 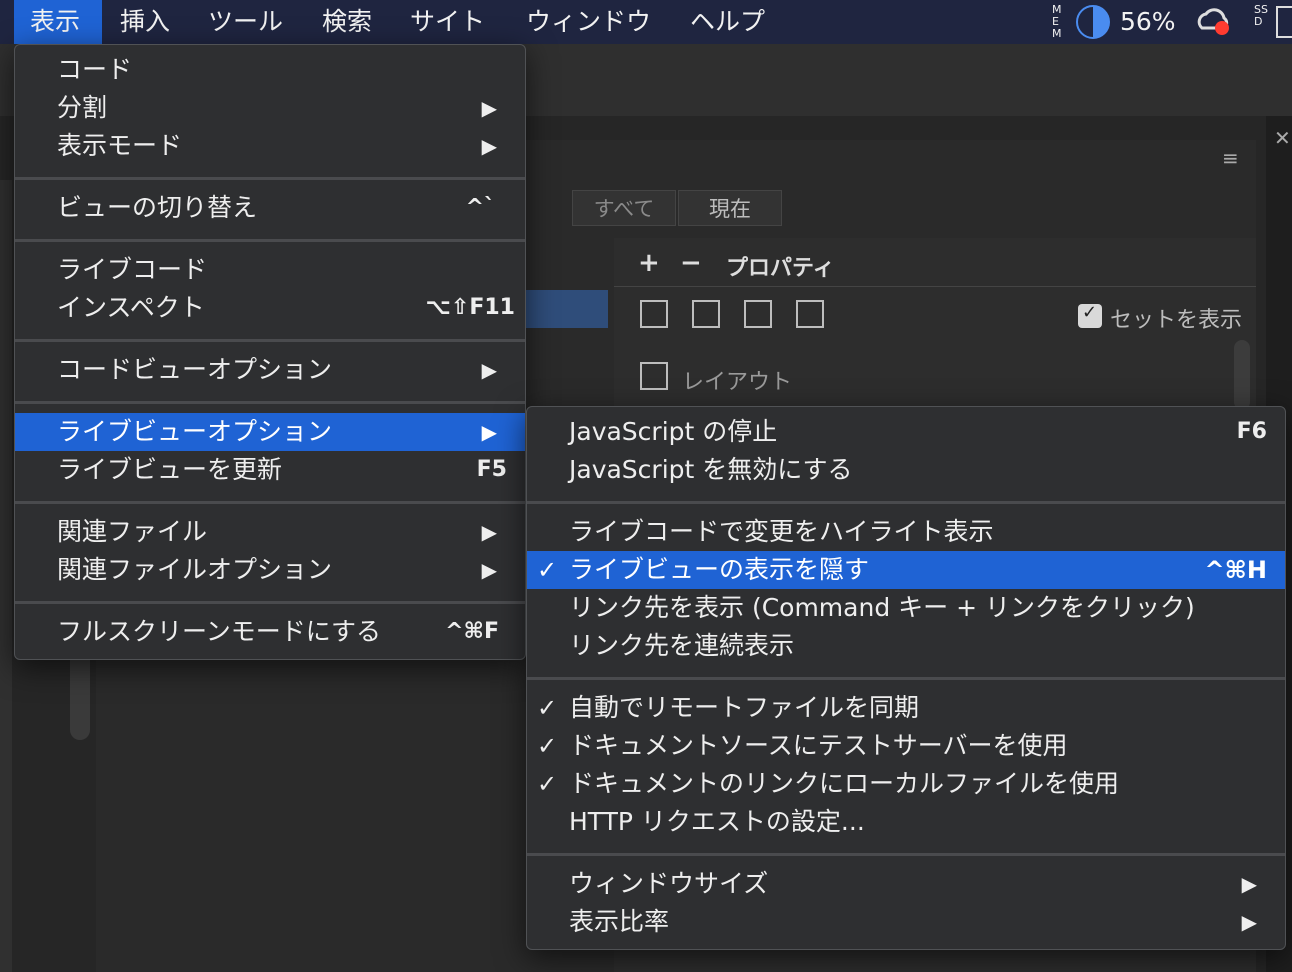 What do you see at coordinates (906, 570) in the screenshot?
I see `menu-item-hide-live-view: ✓ ライブビューの表示を隠す ^⌘H` at bounding box center [906, 570].